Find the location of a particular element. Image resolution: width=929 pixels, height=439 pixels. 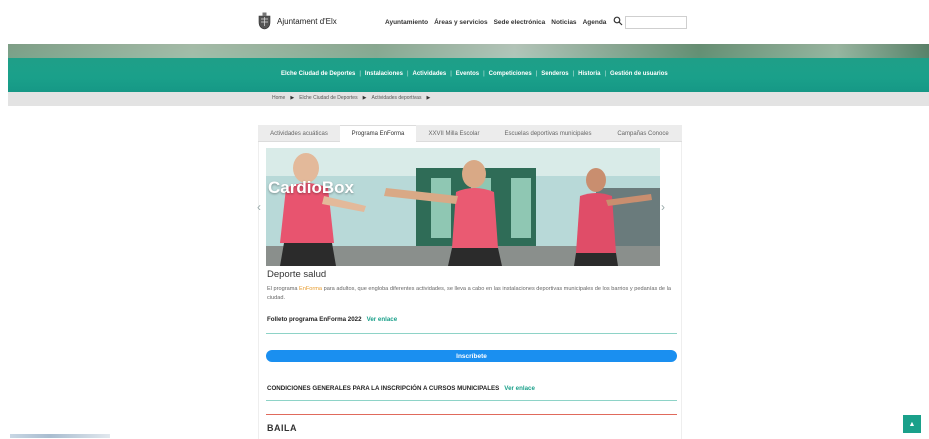

tab-actividades-acuaticas: Actividades acuáticas is located at coordinates (299, 133).